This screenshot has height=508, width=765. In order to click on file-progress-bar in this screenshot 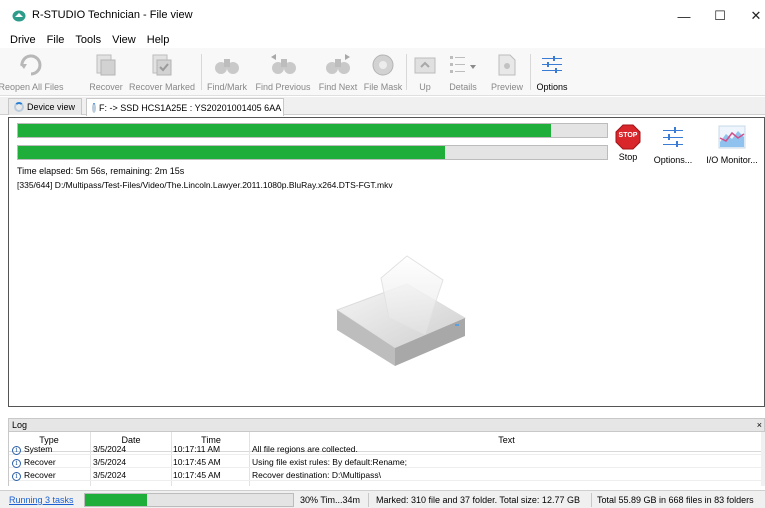, I will do `click(312, 152)`.